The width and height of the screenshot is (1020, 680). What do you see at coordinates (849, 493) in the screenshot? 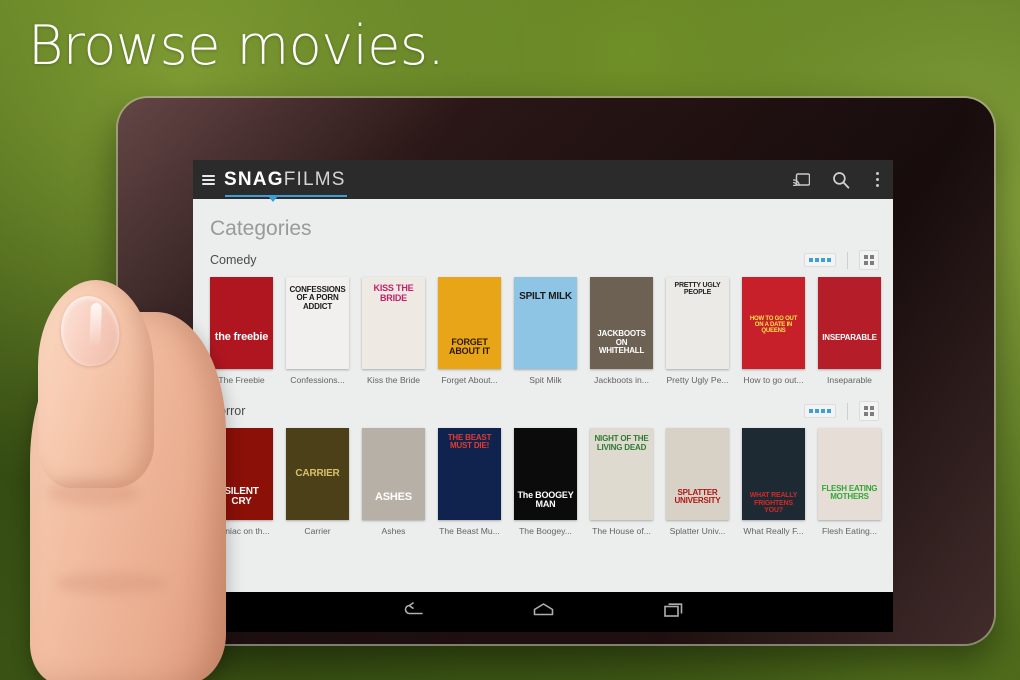
I see `poster-title-text: FLESH EATING MOTHERS` at bounding box center [849, 493].